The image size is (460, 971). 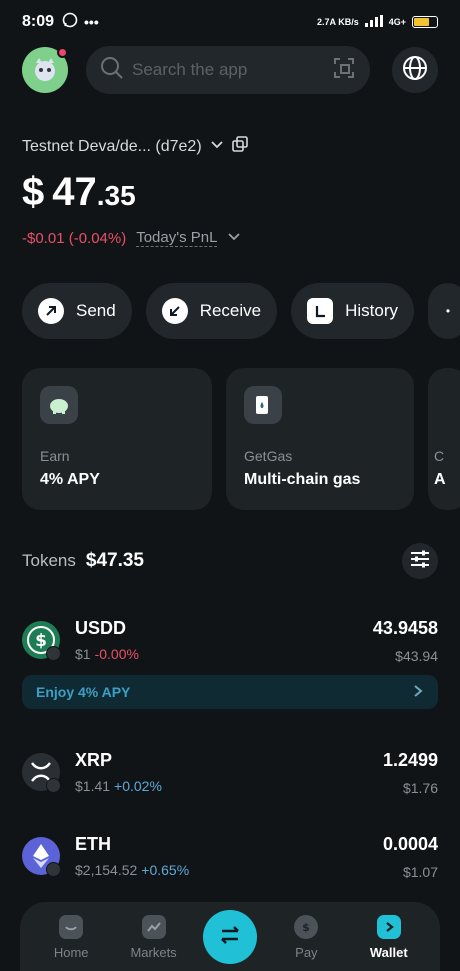 I want to click on markets-icon, so click(x=153, y=926).